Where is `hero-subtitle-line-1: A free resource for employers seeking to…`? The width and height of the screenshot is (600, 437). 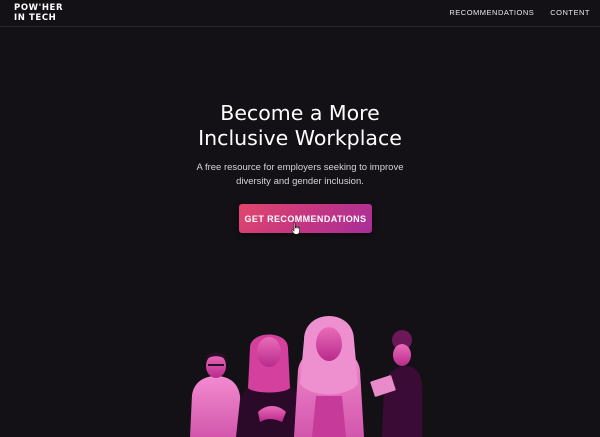 hero-subtitle-line-1: A free resource for employers seeking to… is located at coordinates (300, 167).